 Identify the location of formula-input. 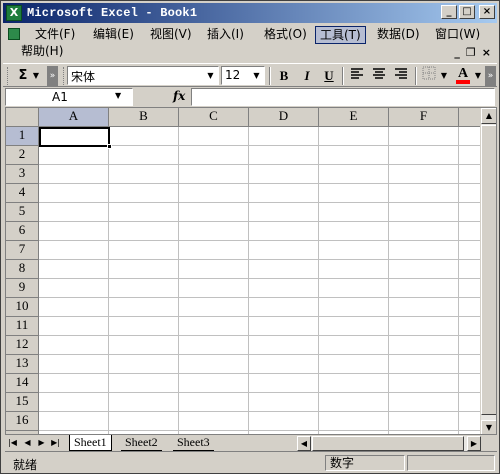
(343, 97).